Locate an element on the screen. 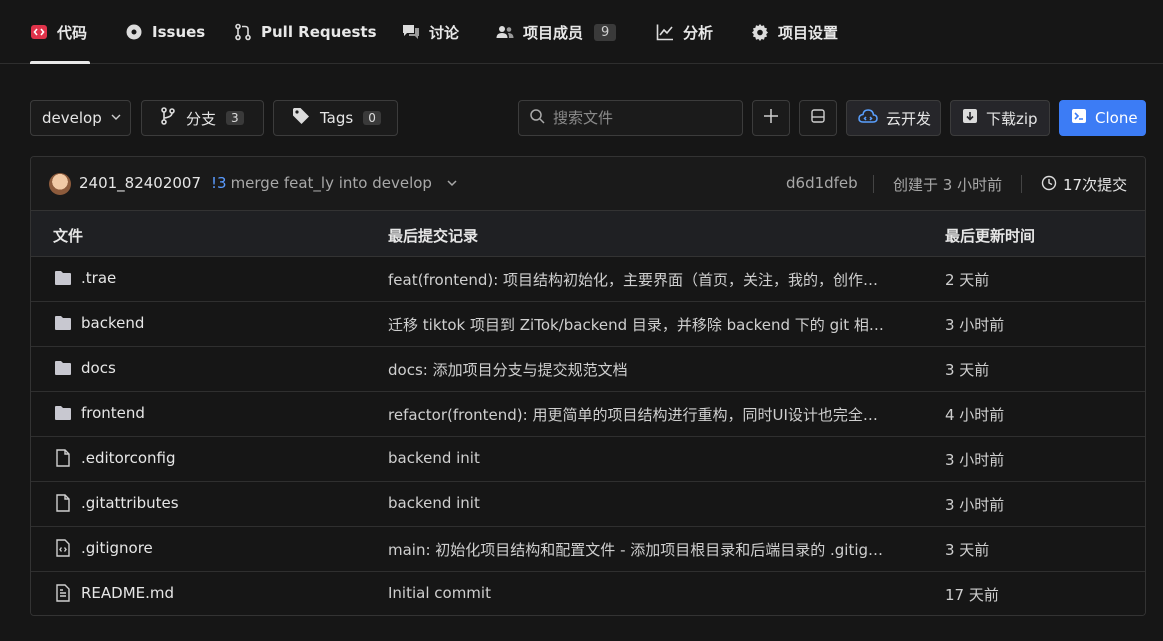 The height and width of the screenshot is (641, 1163). file-entry: .trae is located at coordinates (84, 278).